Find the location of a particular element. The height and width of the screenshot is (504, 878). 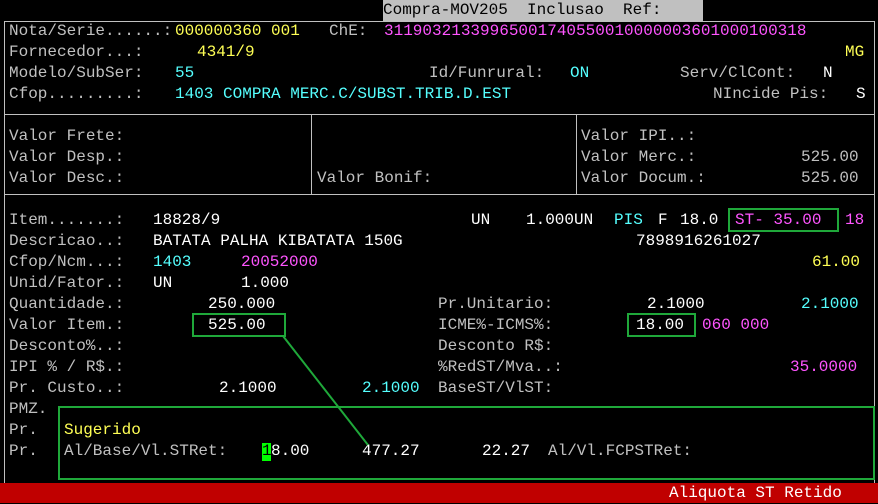

descontors-label: Desconto R$: is located at coordinates (496, 346).